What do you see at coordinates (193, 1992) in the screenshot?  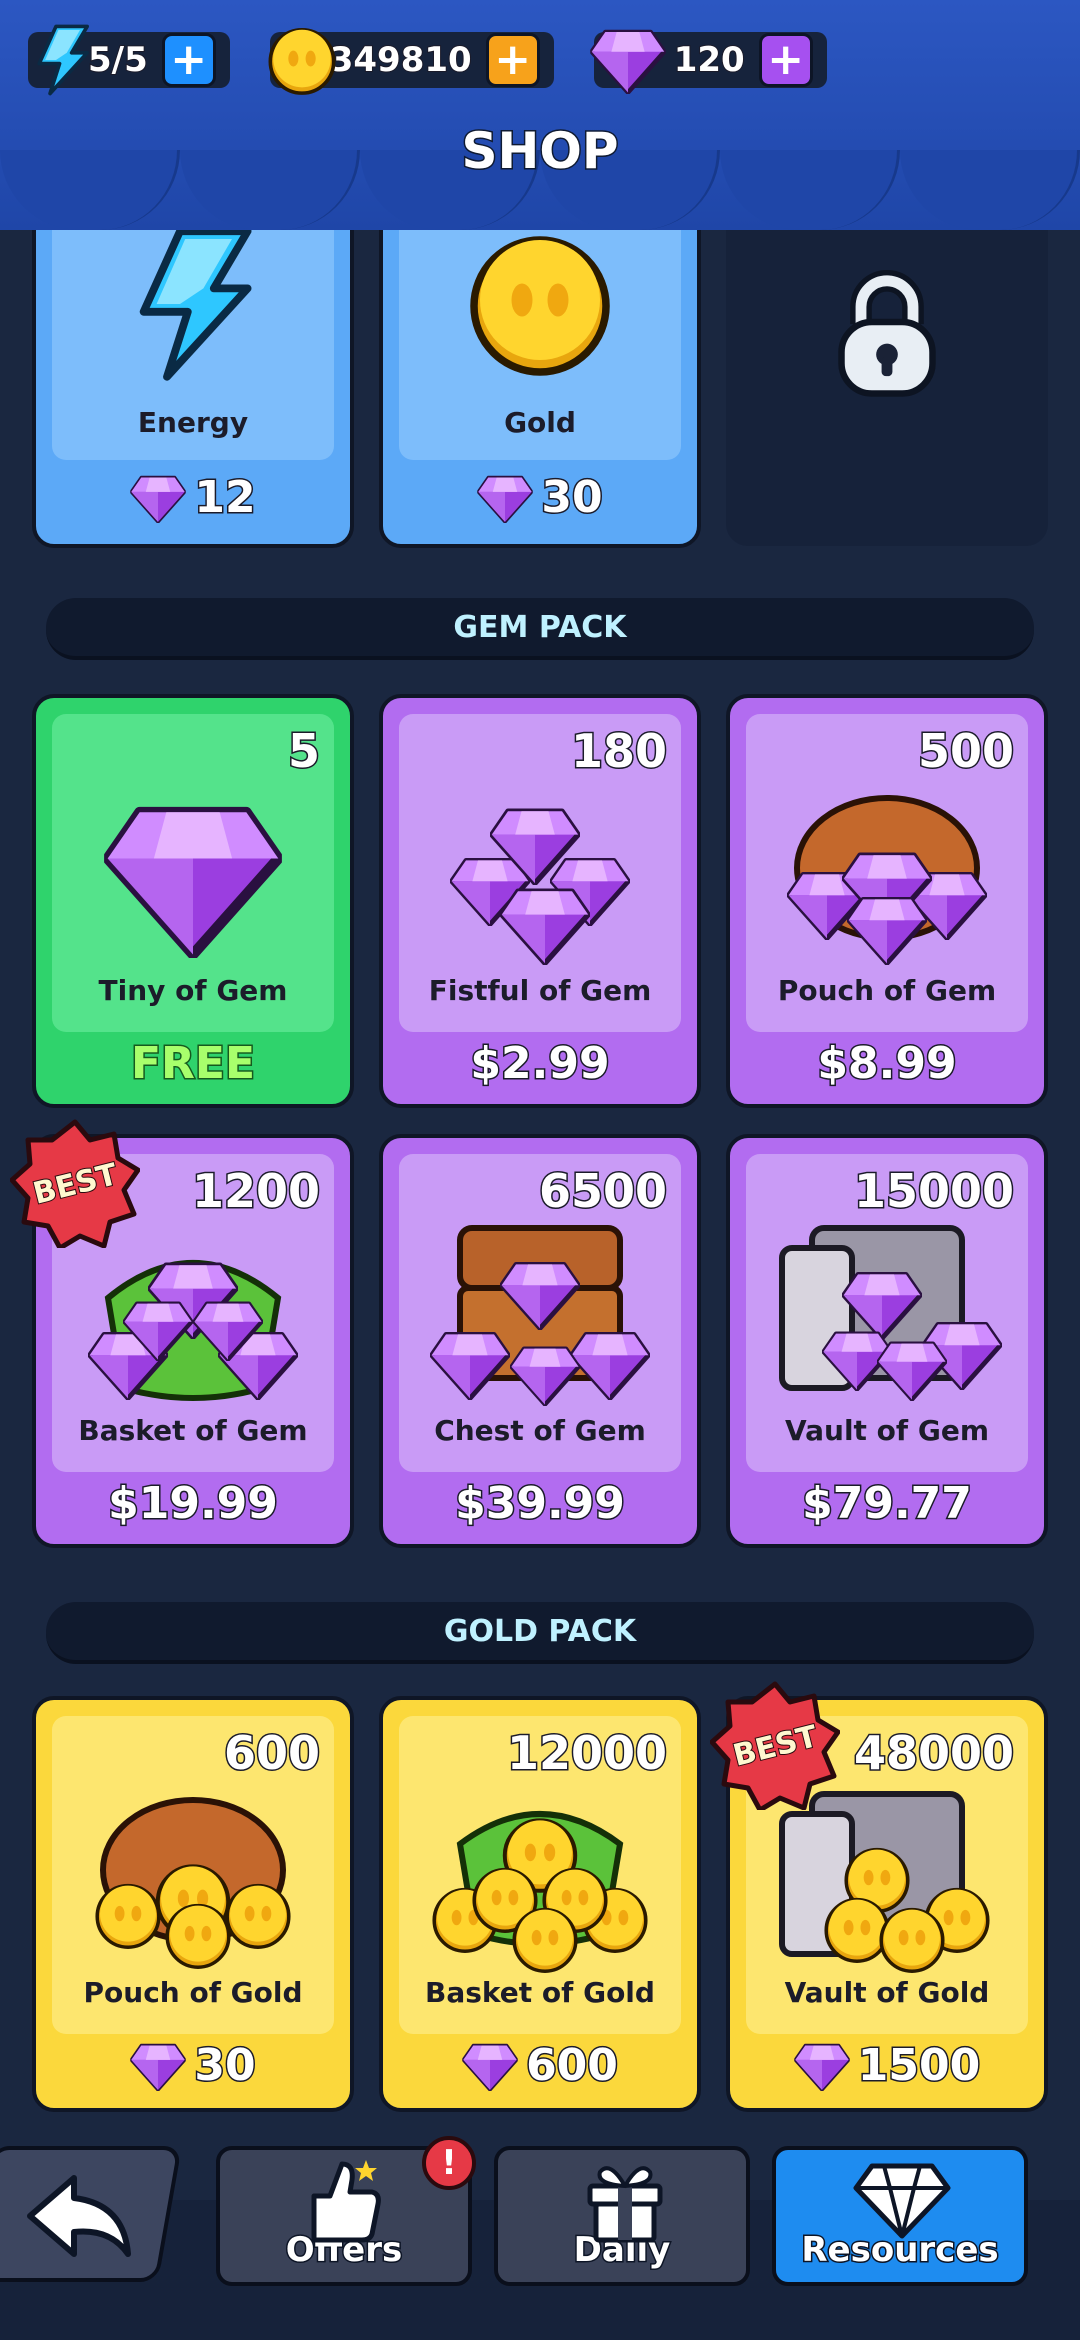 I see `pack-label: Pouch of Gold` at bounding box center [193, 1992].